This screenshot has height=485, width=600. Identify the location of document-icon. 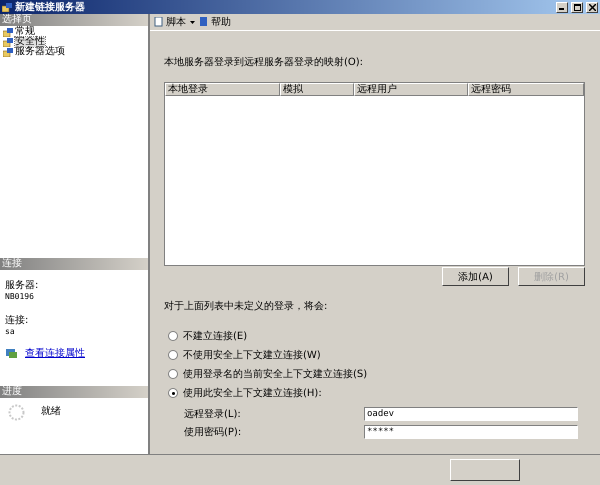
(159, 22).